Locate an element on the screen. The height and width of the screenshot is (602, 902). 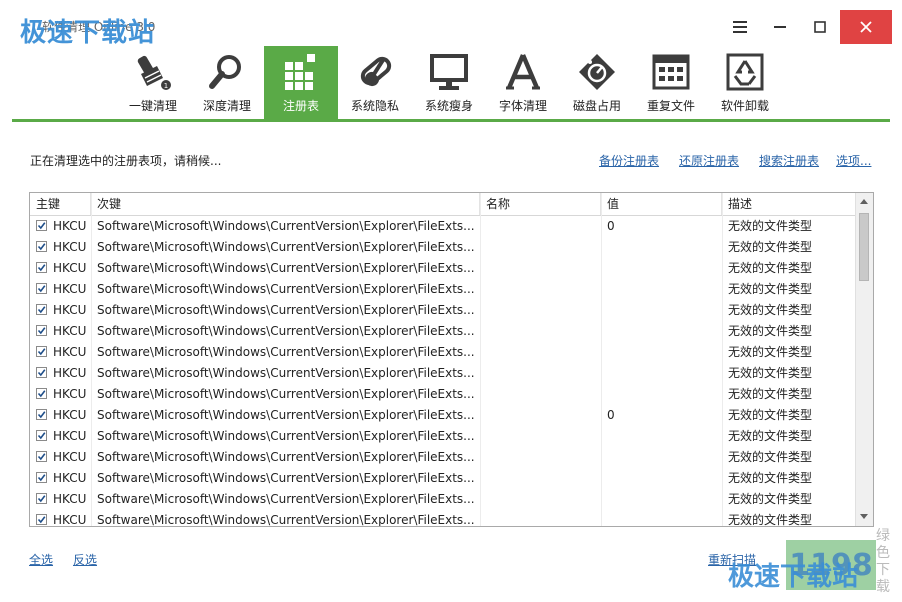
search-registry-link: 搜索注册表 is located at coordinates (789, 160).